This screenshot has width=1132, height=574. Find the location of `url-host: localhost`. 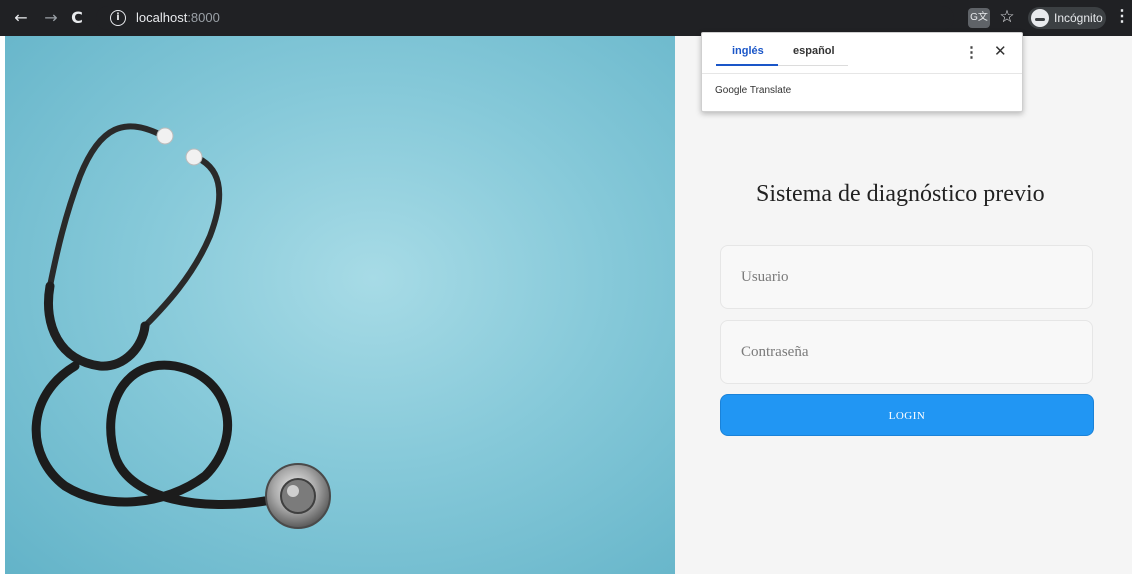

url-host: localhost is located at coordinates (162, 17).